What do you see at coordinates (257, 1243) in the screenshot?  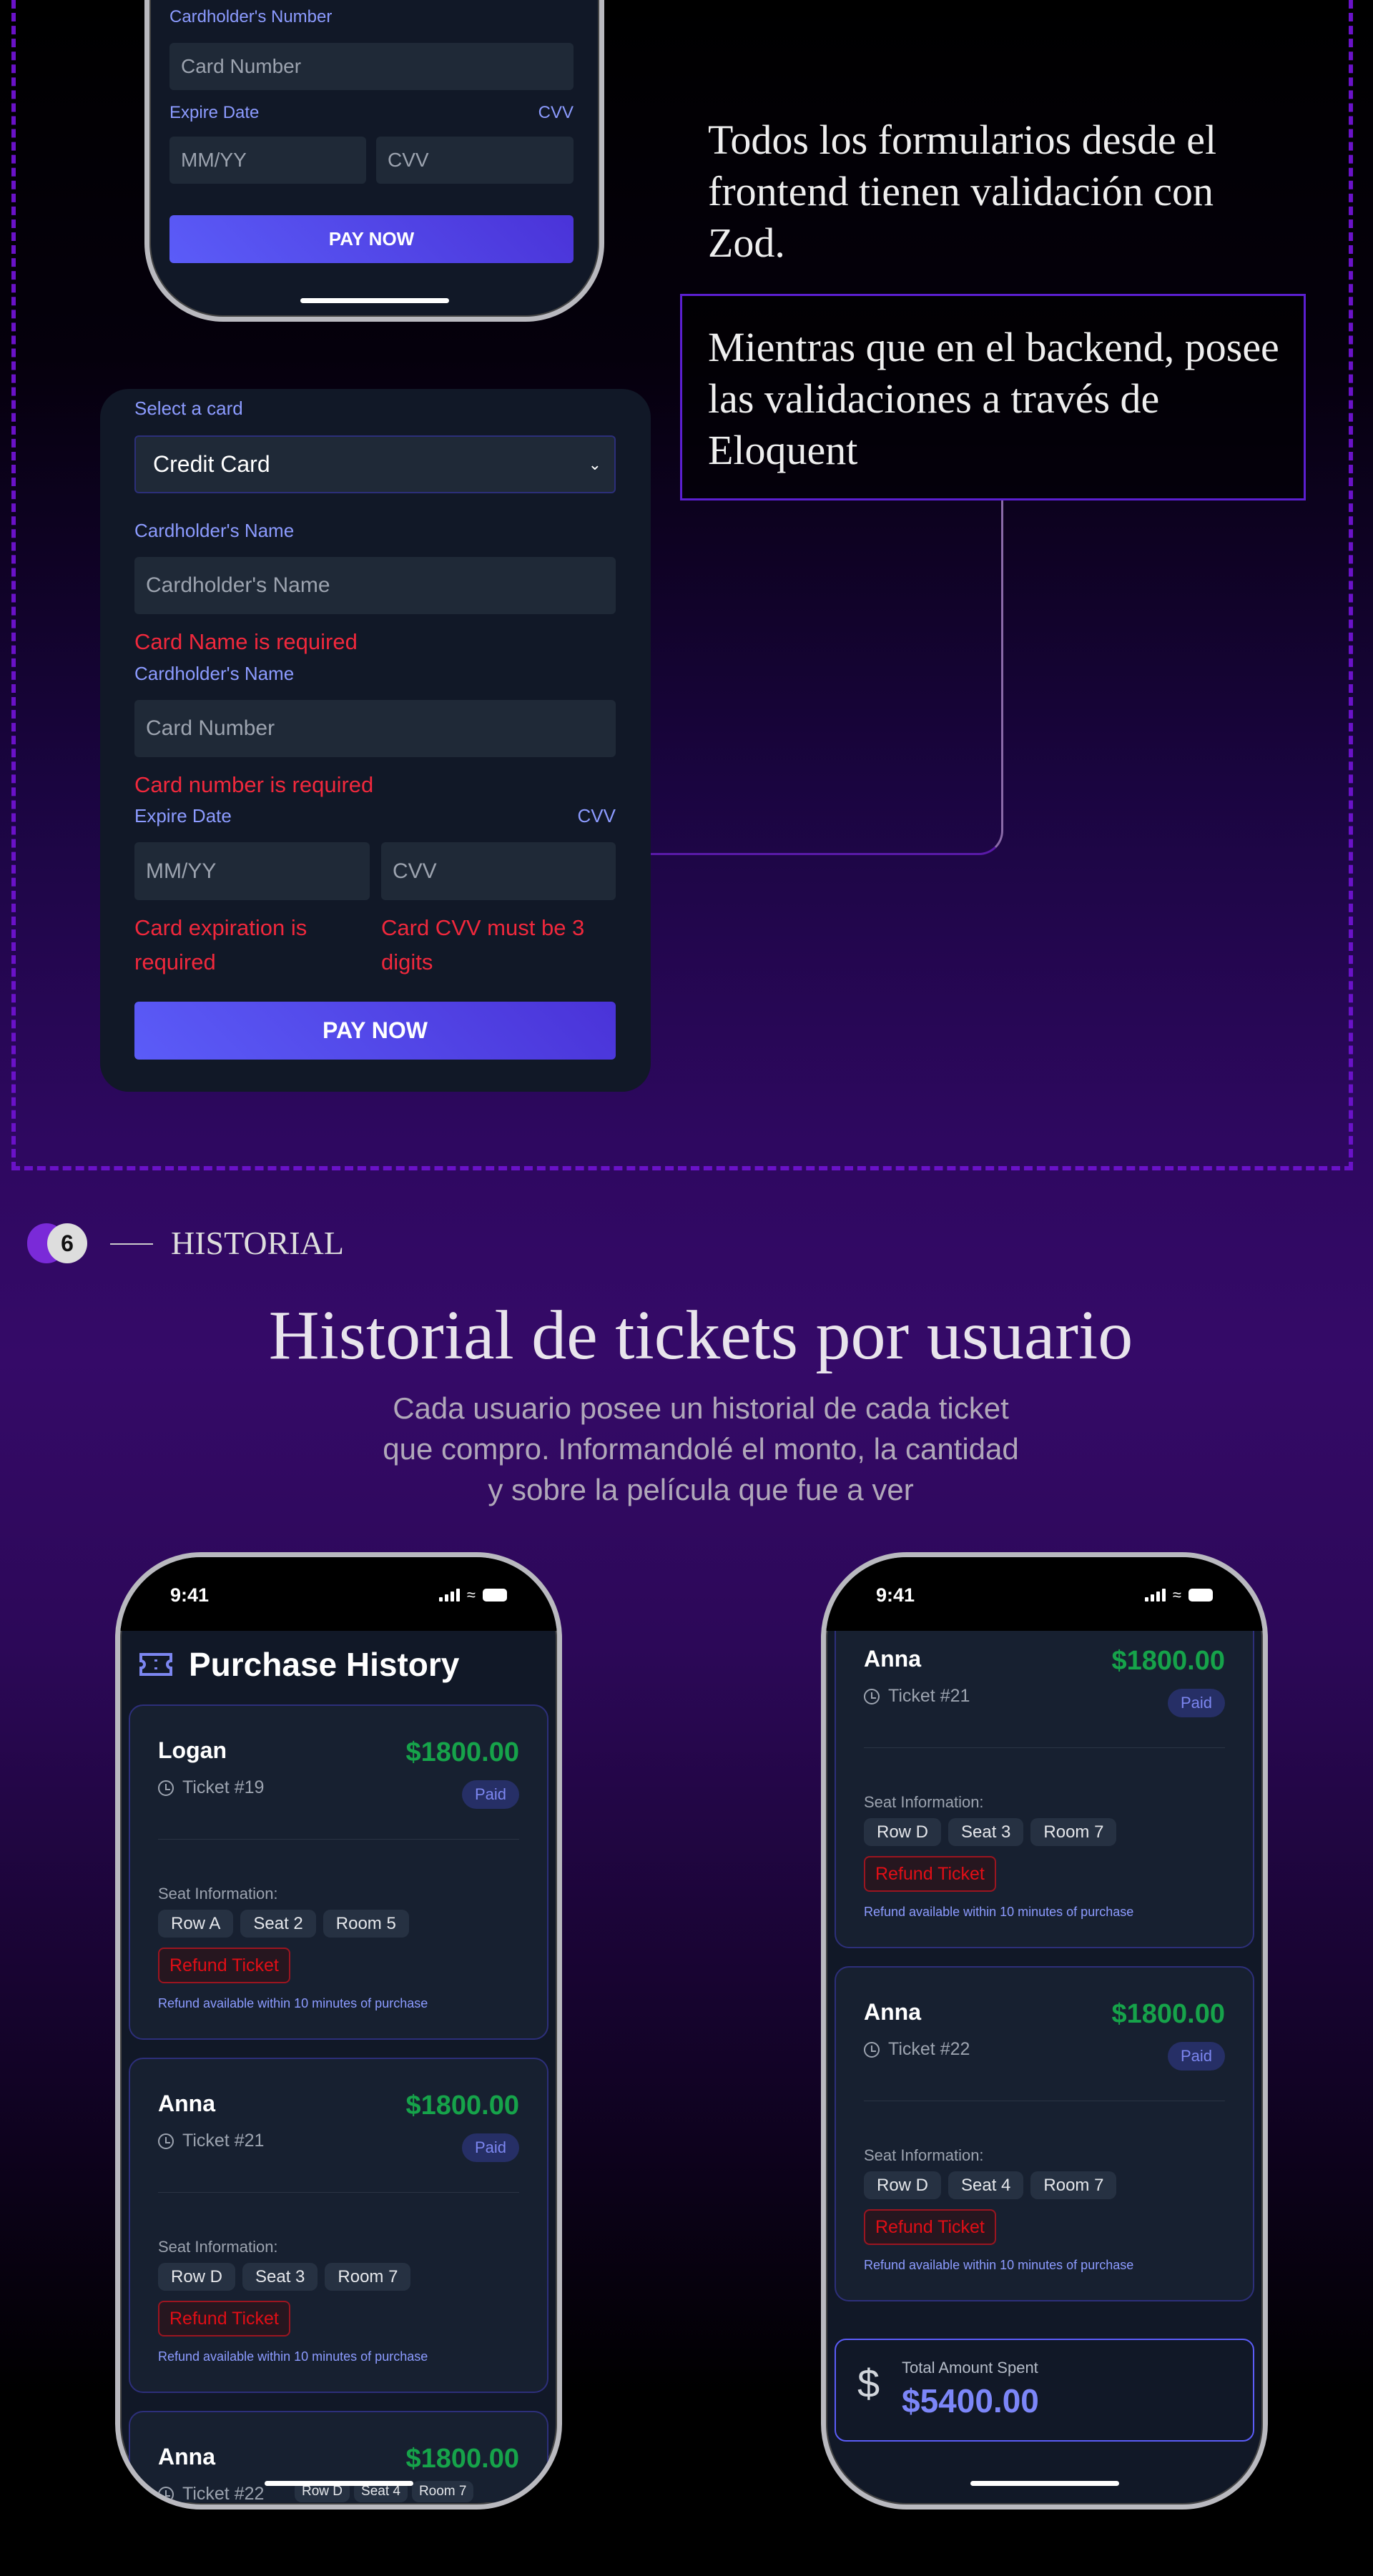 I see `section-label: HISTORIAL` at bounding box center [257, 1243].